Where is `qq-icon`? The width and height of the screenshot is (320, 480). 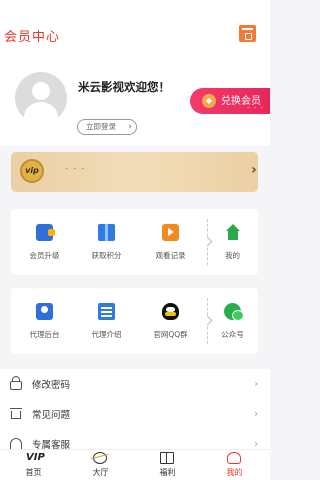 qq-icon is located at coordinates (170, 311).